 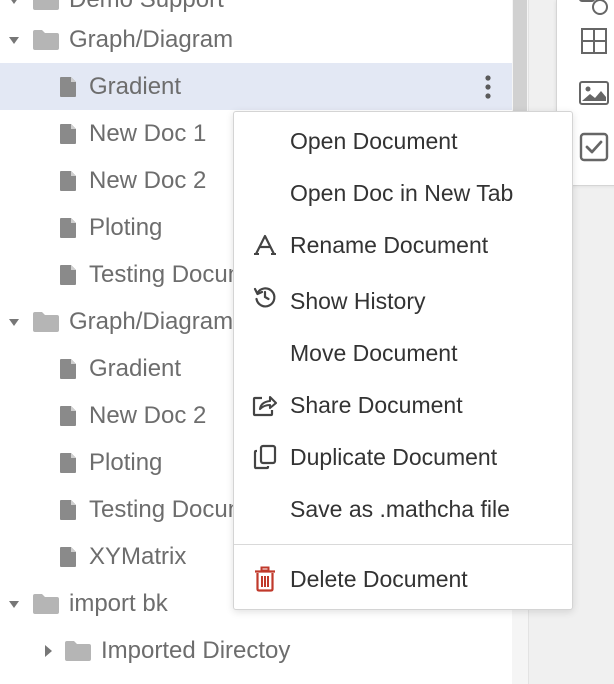 What do you see at coordinates (374, 352) in the screenshot?
I see `menu-item-label: Move Document` at bounding box center [374, 352].